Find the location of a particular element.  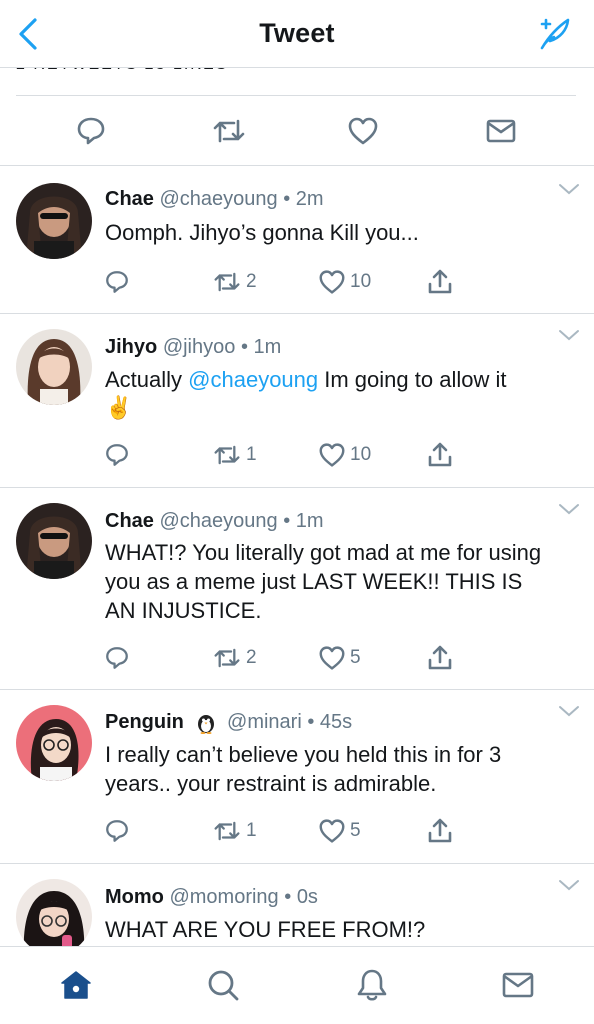

timestamp: 0s is located at coordinates (307, 897).